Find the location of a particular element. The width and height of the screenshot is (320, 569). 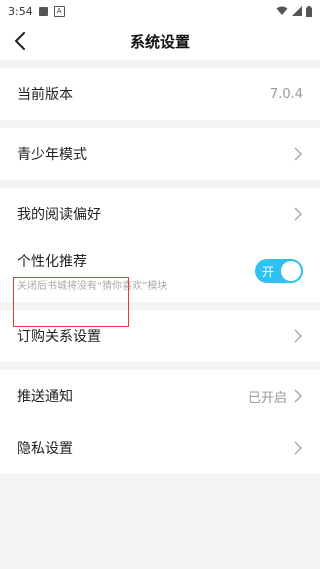

header: 系统设置 is located at coordinates (160, 41).